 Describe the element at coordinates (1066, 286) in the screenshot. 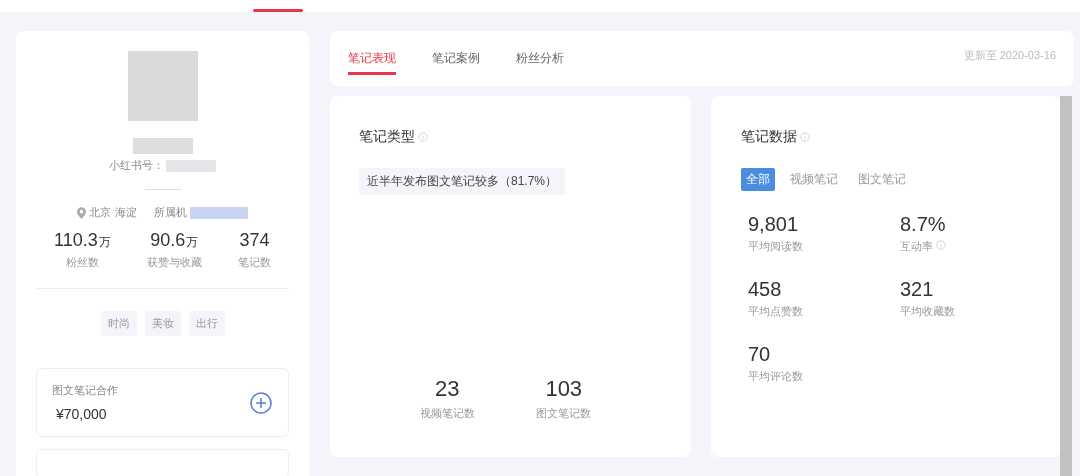

I see `scrollbar` at that location.